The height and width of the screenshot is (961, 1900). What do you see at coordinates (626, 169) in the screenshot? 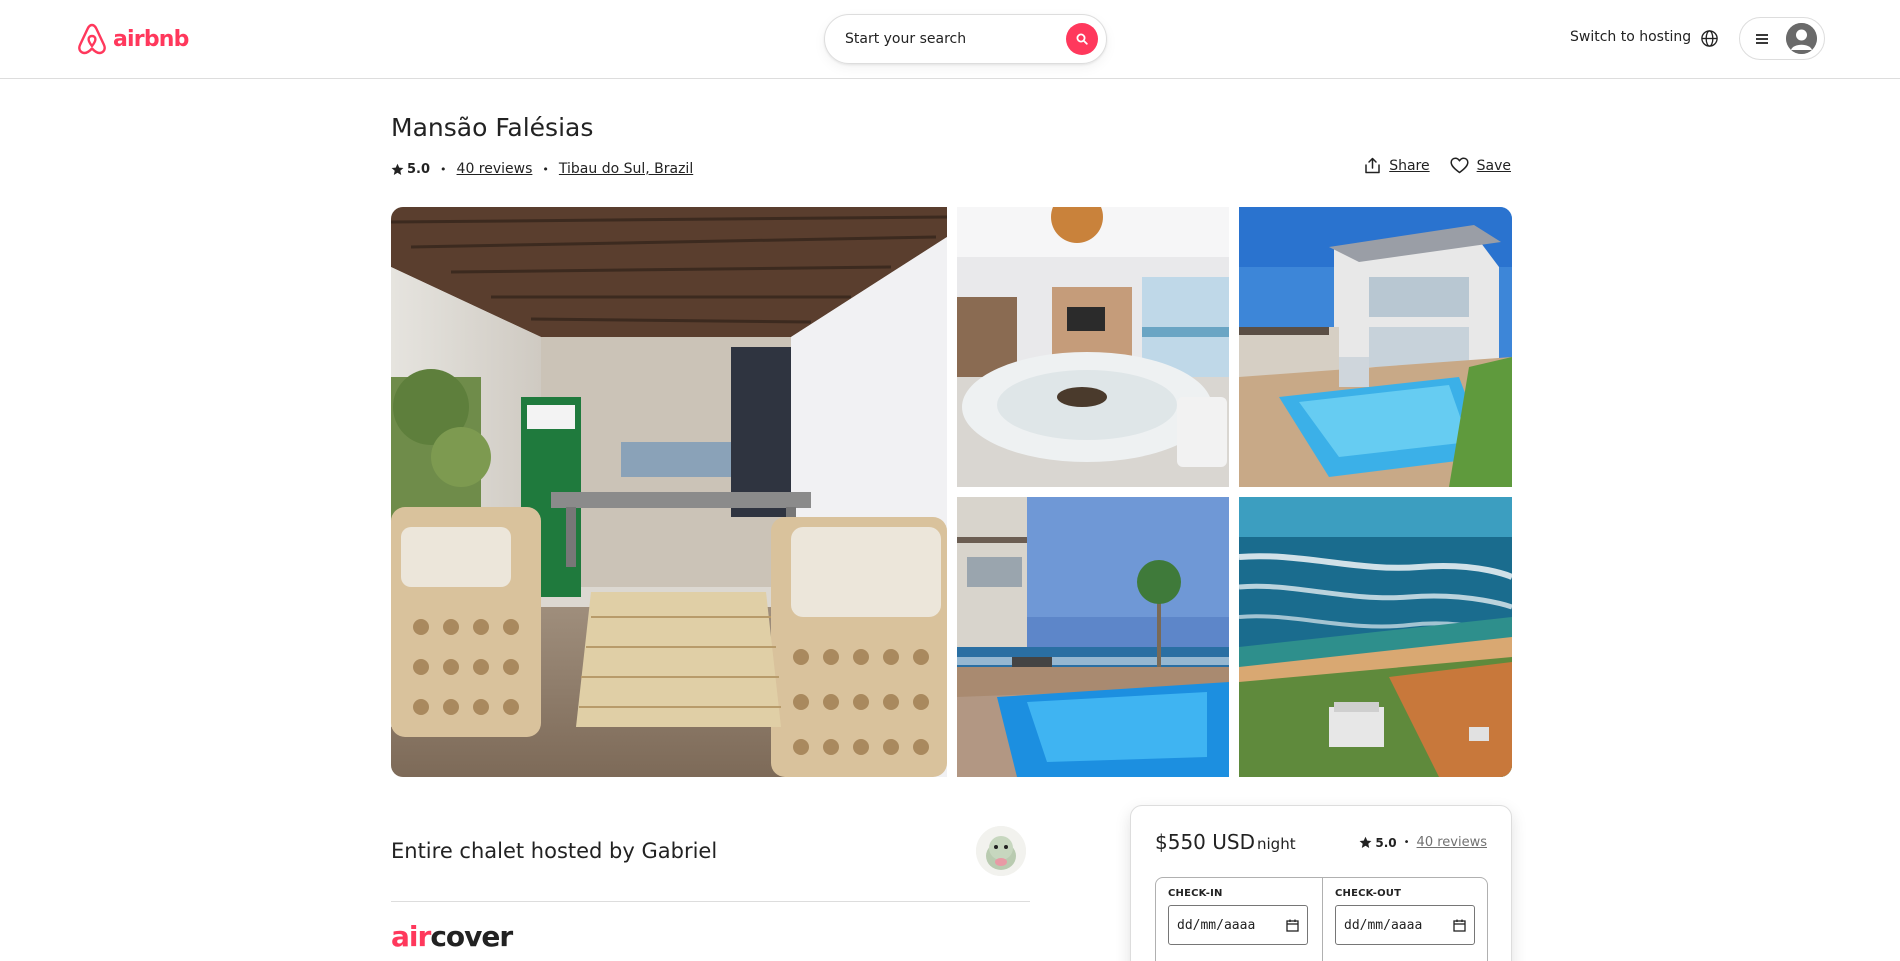
I see `location-link: Tibau do Sul, Brazil` at bounding box center [626, 169].